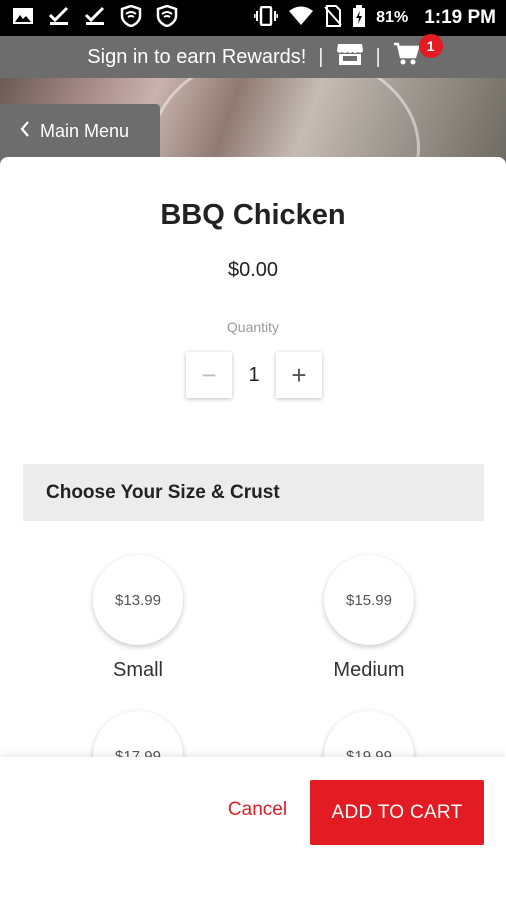 The height and width of the screenshot is (900, 506). I want to click on item-price: $0.00, so click(253, 270).